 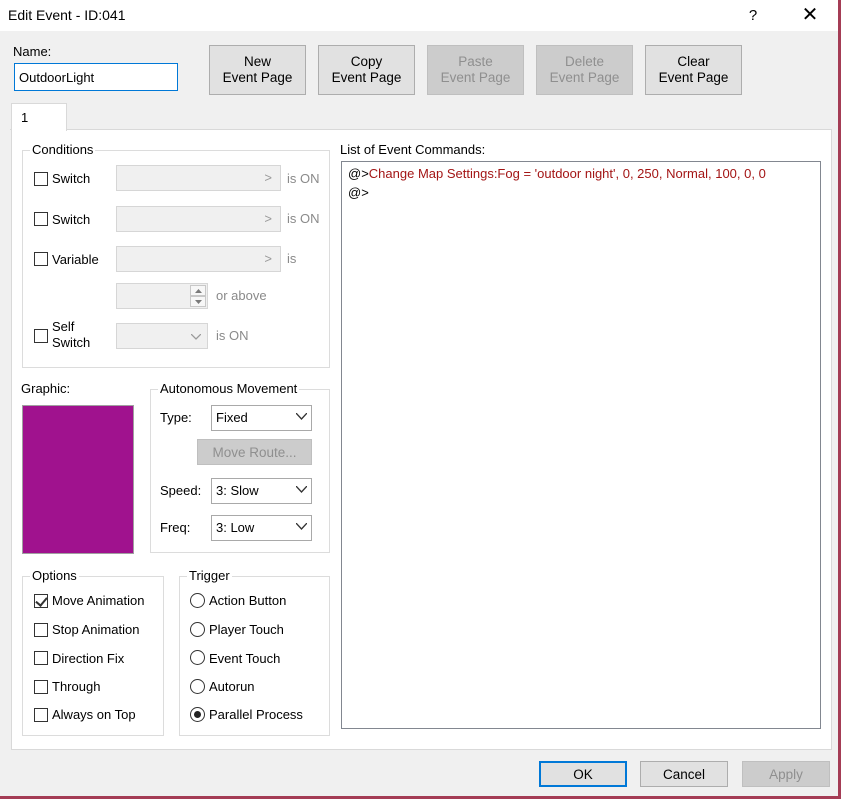 I want to click on freq-value: 3: Low, so click(x=235, y=527).